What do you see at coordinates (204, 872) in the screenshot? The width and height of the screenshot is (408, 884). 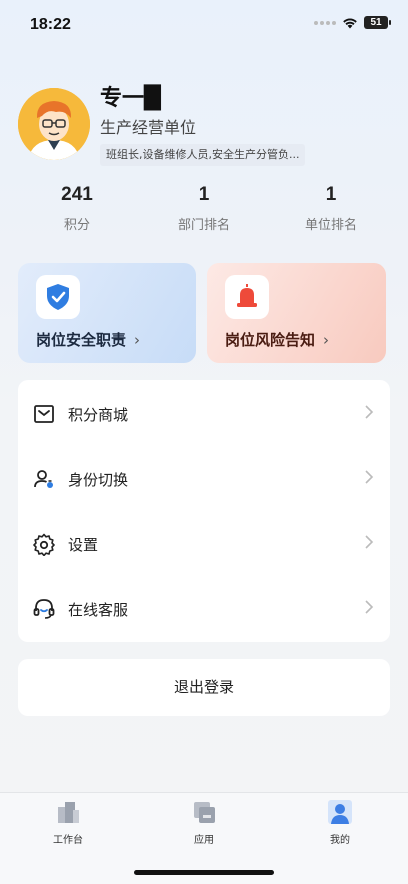 I see `home-indicator` at bounding box center [204, 872].